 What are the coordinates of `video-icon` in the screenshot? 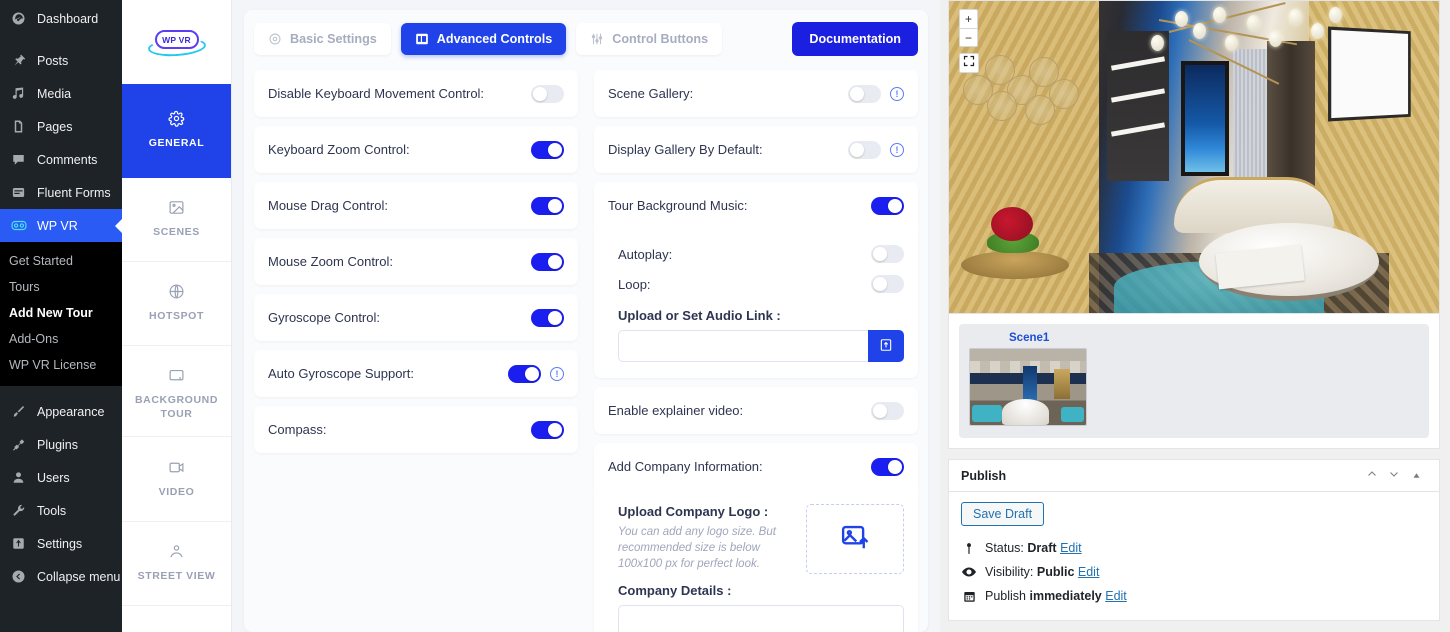 It's located at (176, 467).